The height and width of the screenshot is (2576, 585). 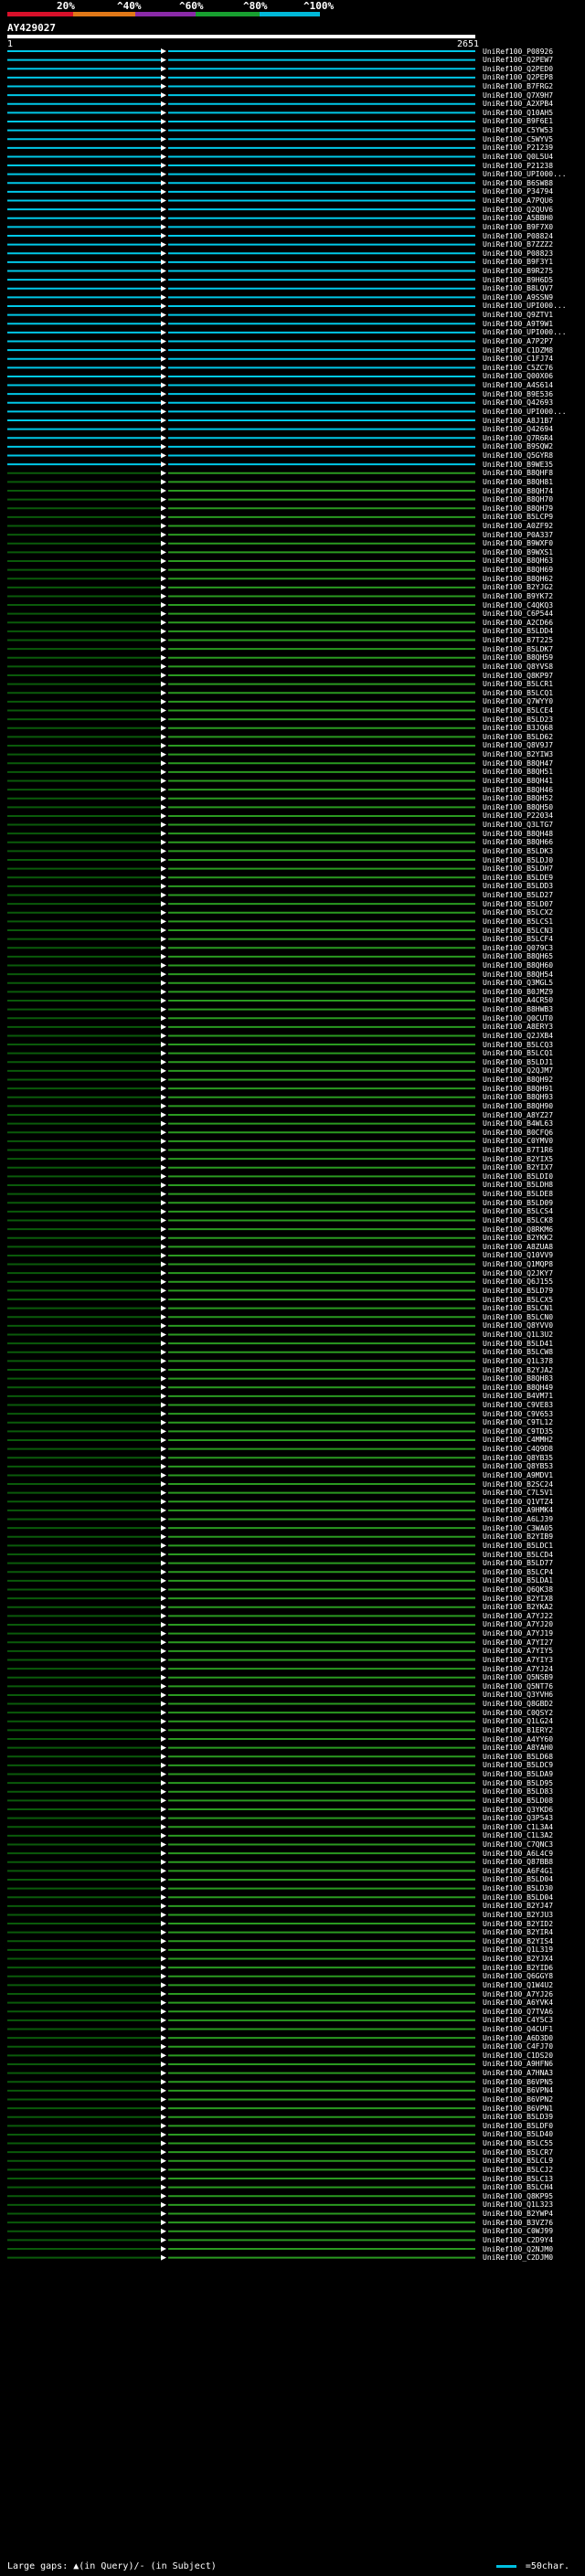 I want to click on hit-label: UniRef100_A7YJ22, so click(x=534, y=1616).